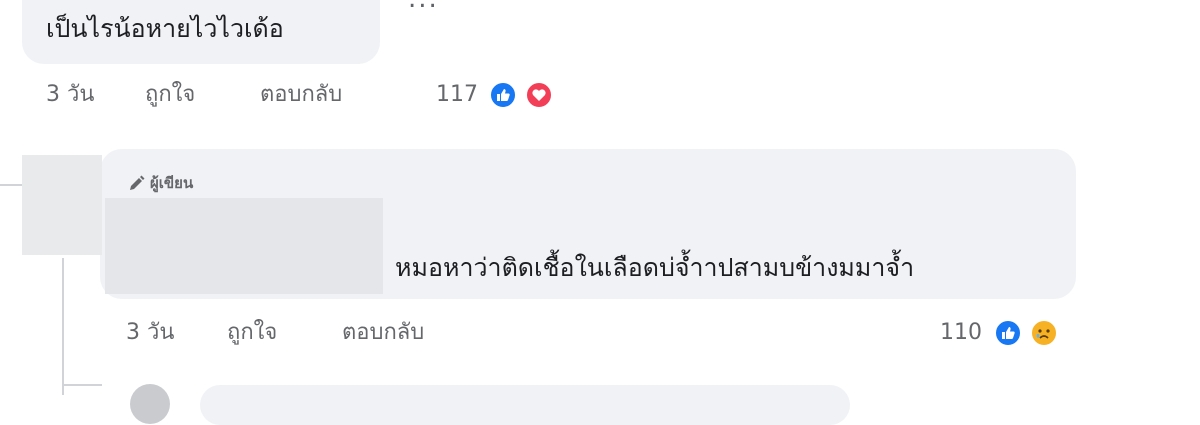  What do you see at coordinates (11, 185) in the screenshot?
I see `thread-connector` at bounding box center [11, 185].